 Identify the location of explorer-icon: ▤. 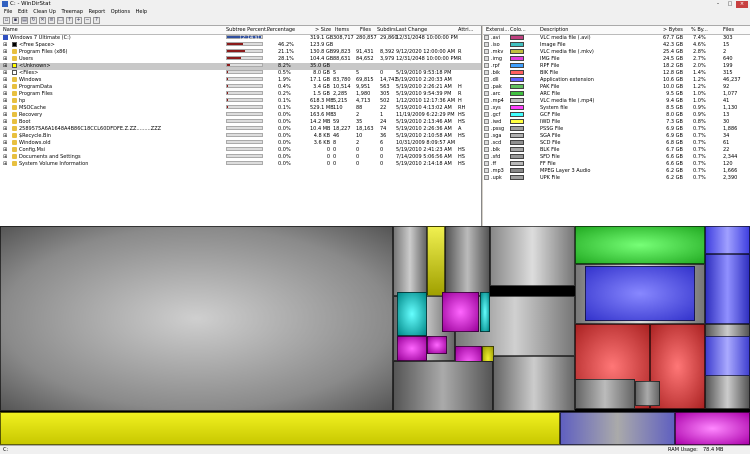
(24, 20).